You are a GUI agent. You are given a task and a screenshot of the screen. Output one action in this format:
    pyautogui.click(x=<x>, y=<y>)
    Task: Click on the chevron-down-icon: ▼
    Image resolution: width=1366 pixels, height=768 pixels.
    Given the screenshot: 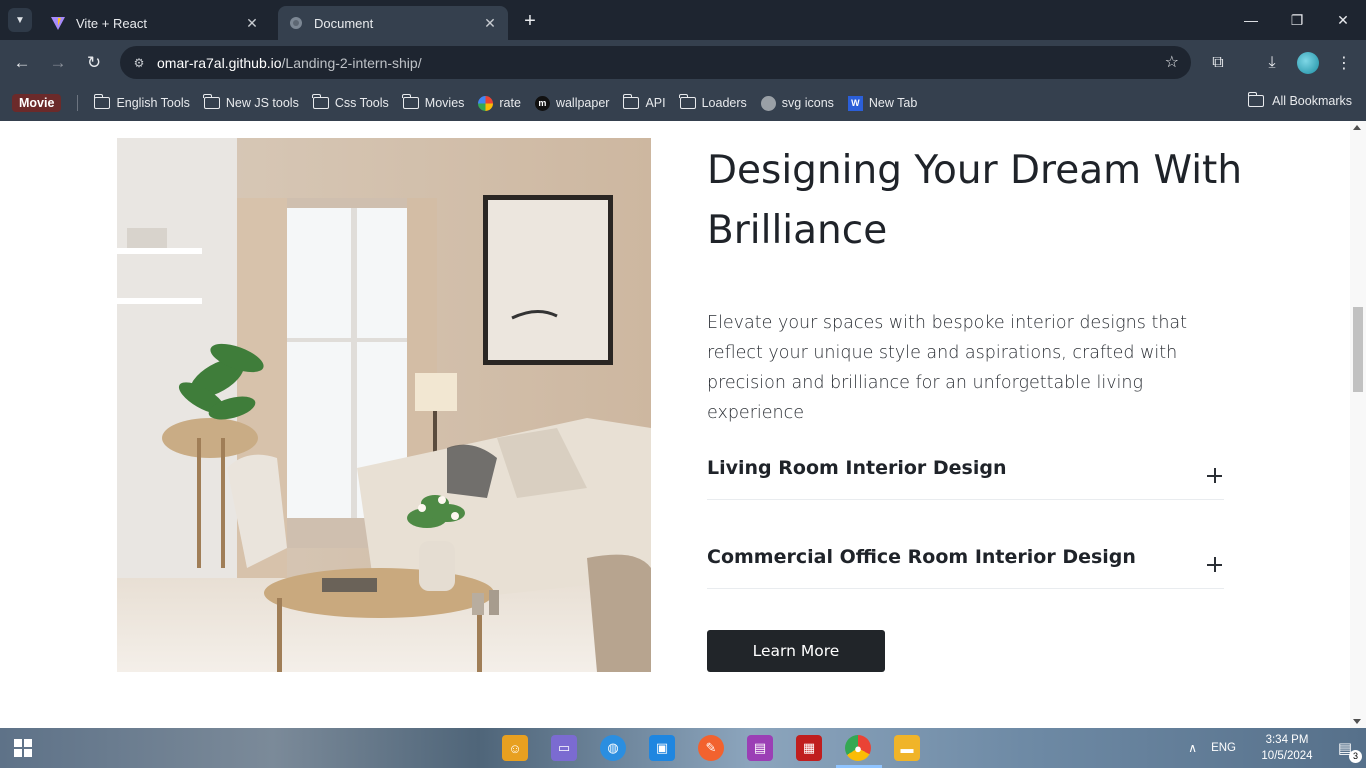 What is the action you would take?
    pyautogui.click(x=20, y=20)
    